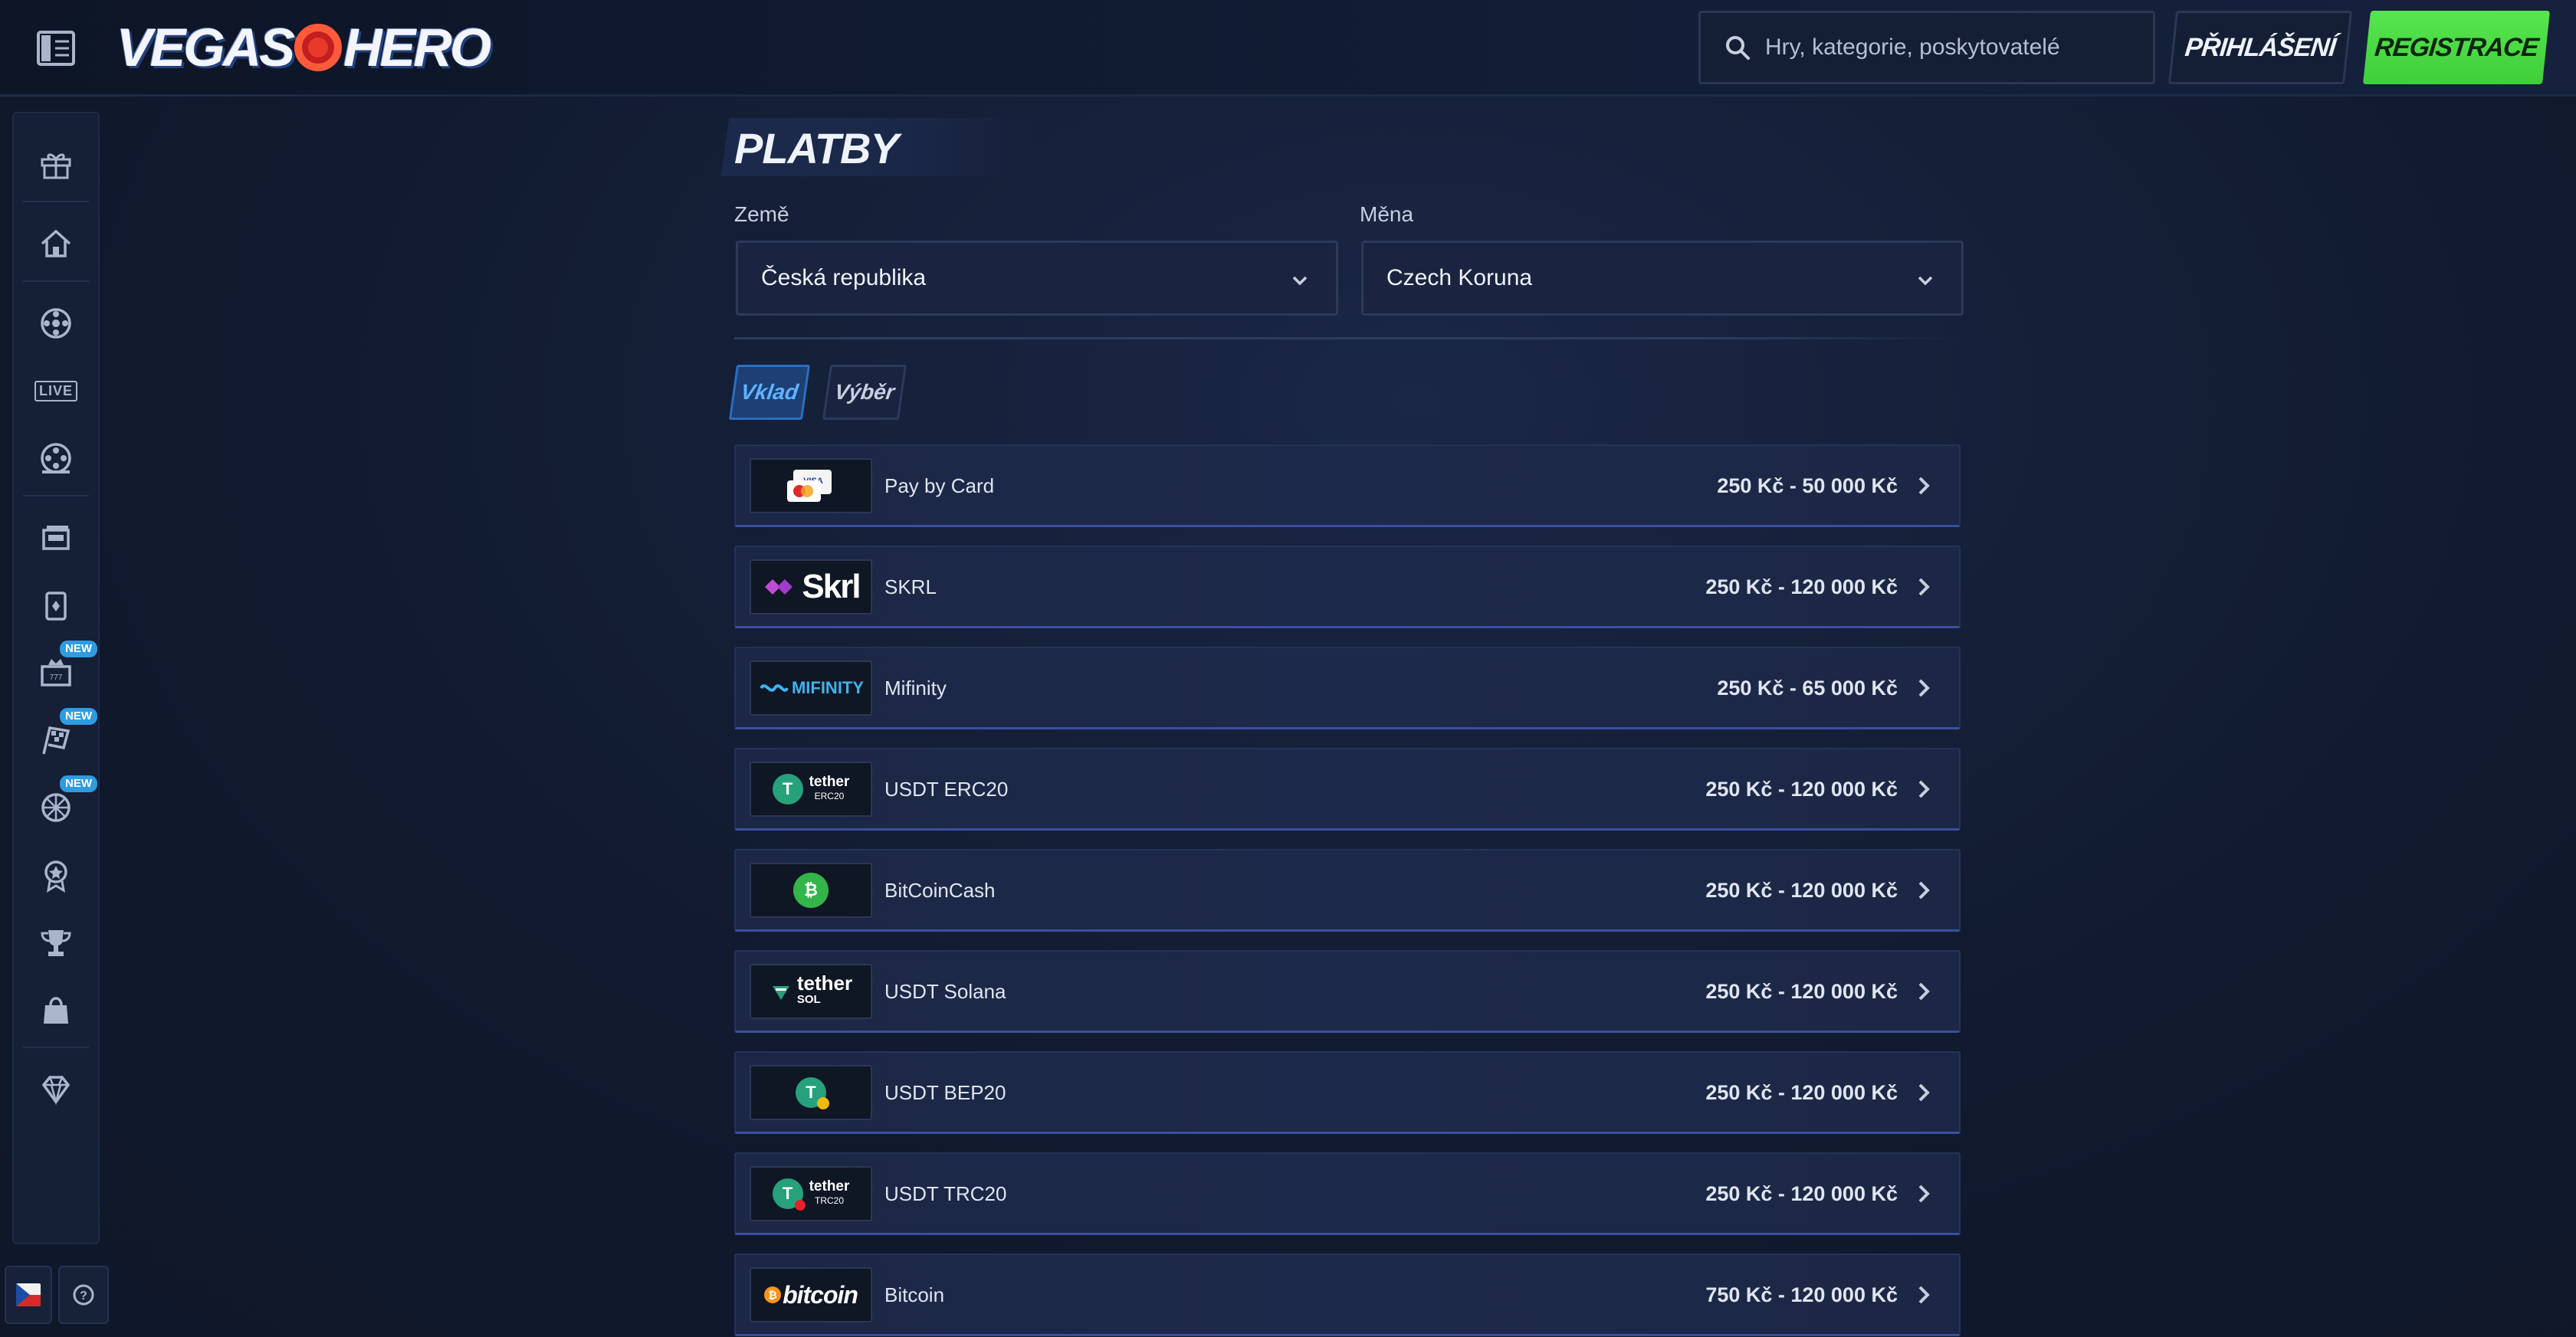 Image resolution: width=2576 pixels, height=1337 pixels. I want to click on currency-value: Czech Koruna, so click(1459, 277).